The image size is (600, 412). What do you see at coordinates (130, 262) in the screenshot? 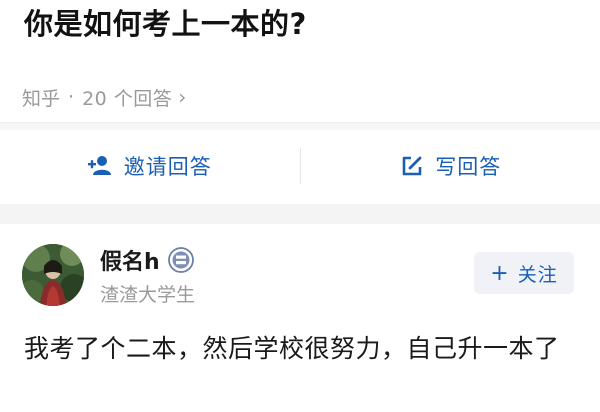
I see `author-name-text: 假名h` at bounding box center [130, 262].